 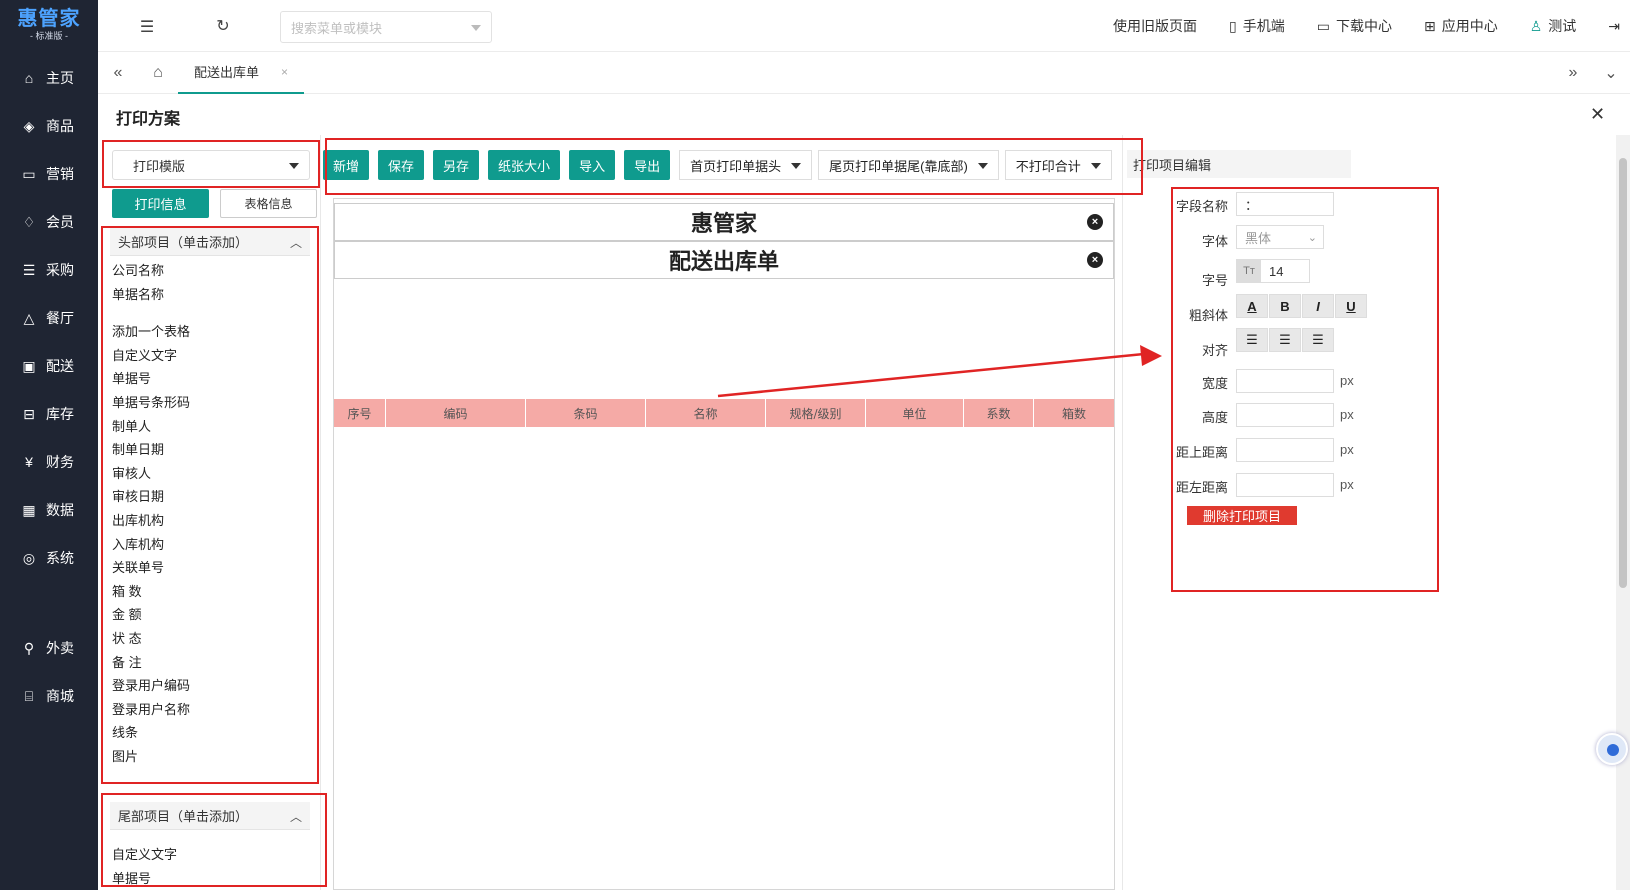 I want to click on scrollbar-thumb, so click(x=1623, y=373).